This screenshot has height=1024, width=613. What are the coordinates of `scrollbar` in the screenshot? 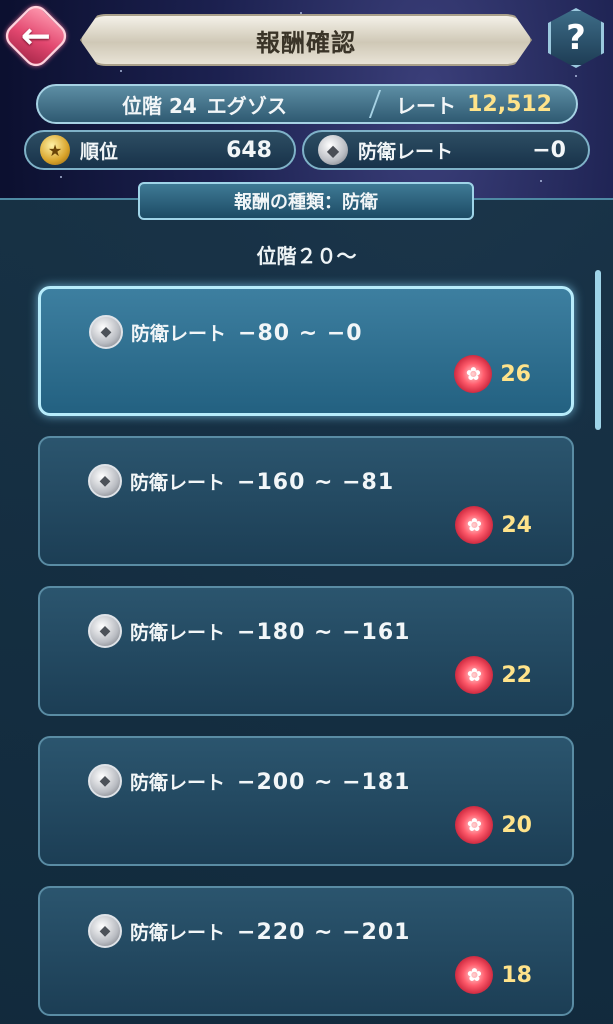 It's located at (598, 350).